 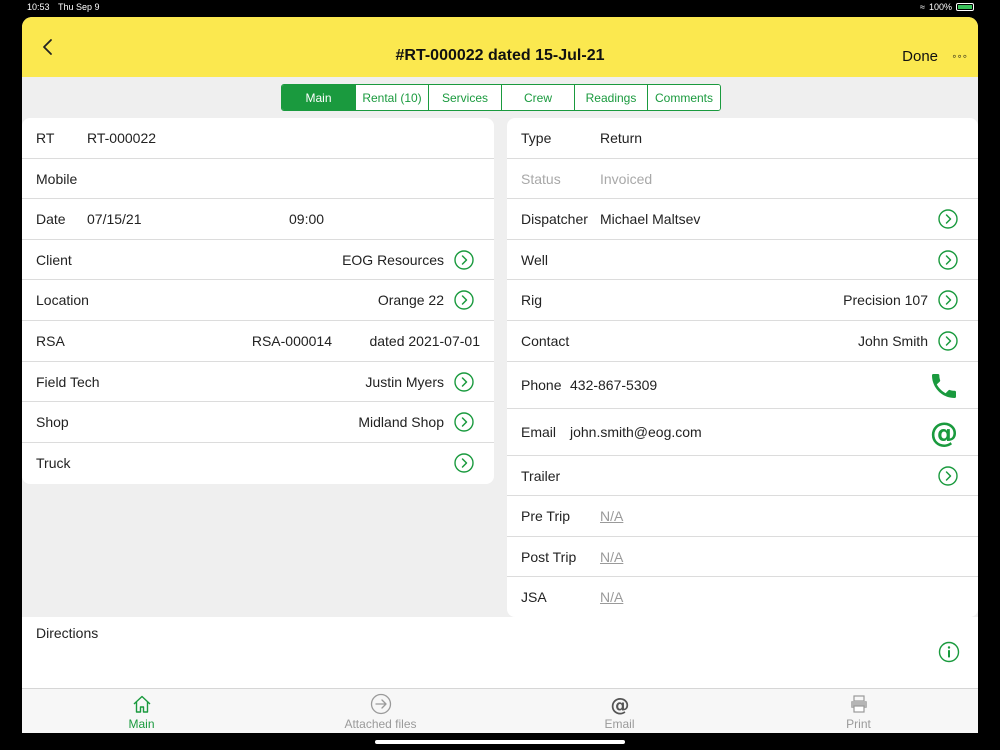 What do you see at coordinates (611, 597) in the screenshot?
I see `jsa-link: N/A` at bounding box center [611, 597].